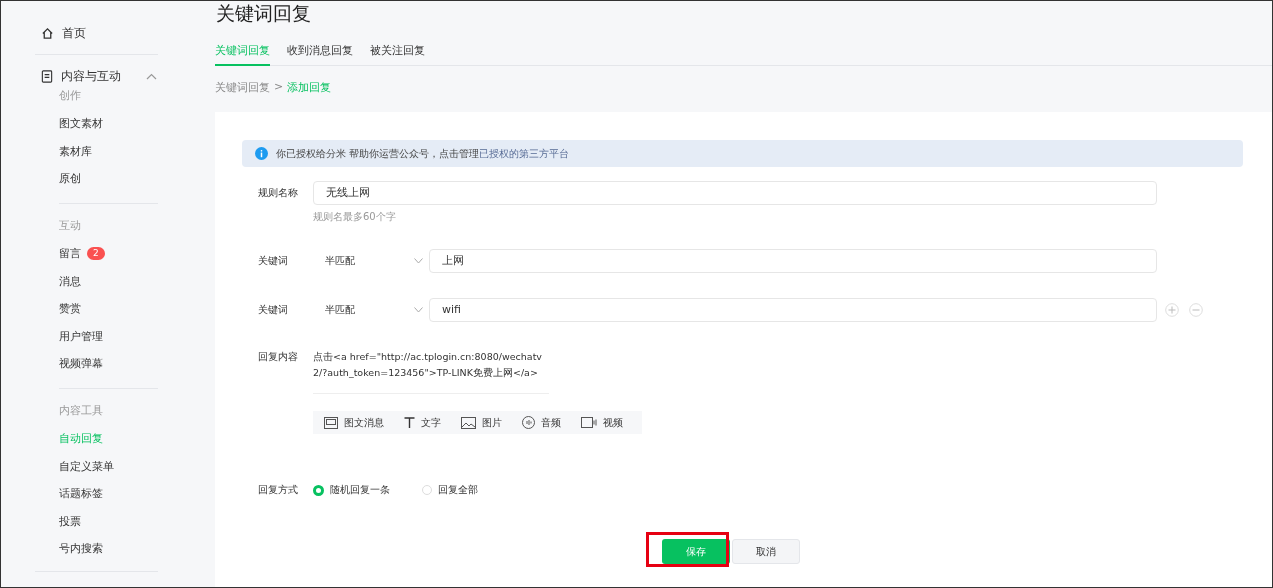 The width and height of the screenshot is (1273, 588). What do you see at coordinates (422, 422) in the screenshot?
I see `media-type-button: 文字` at bounding box center [422, 422].